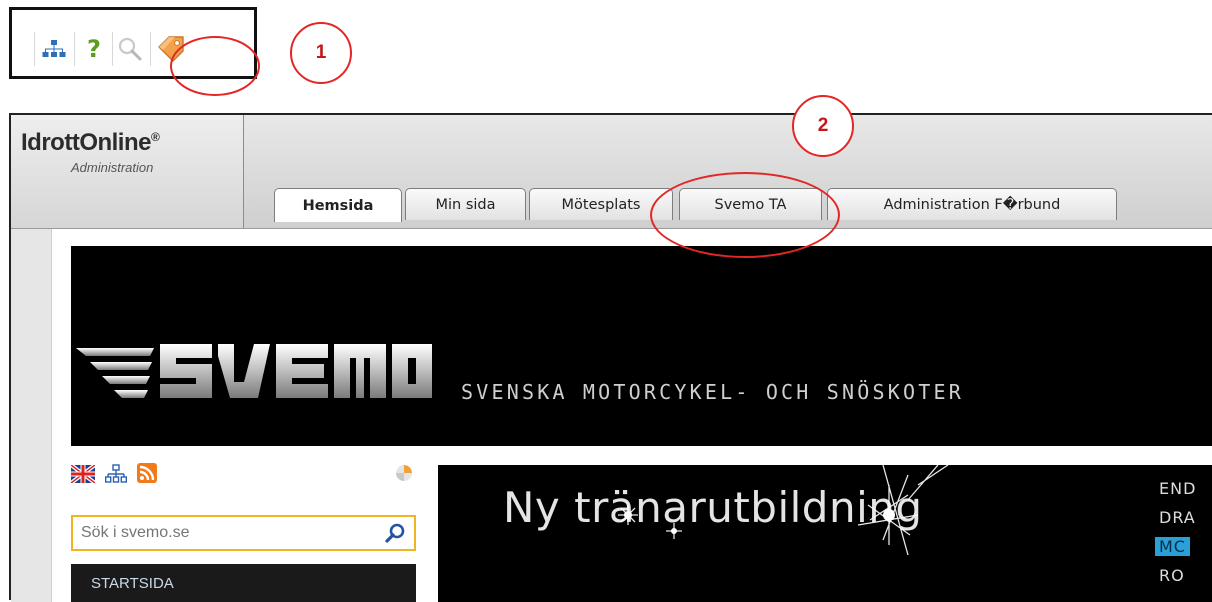 This screenshot has height=602, width=1212. Describe the element at coordinates (86, 142) in the screenshot. I see `logo-name: IdrottOnline` at that location.